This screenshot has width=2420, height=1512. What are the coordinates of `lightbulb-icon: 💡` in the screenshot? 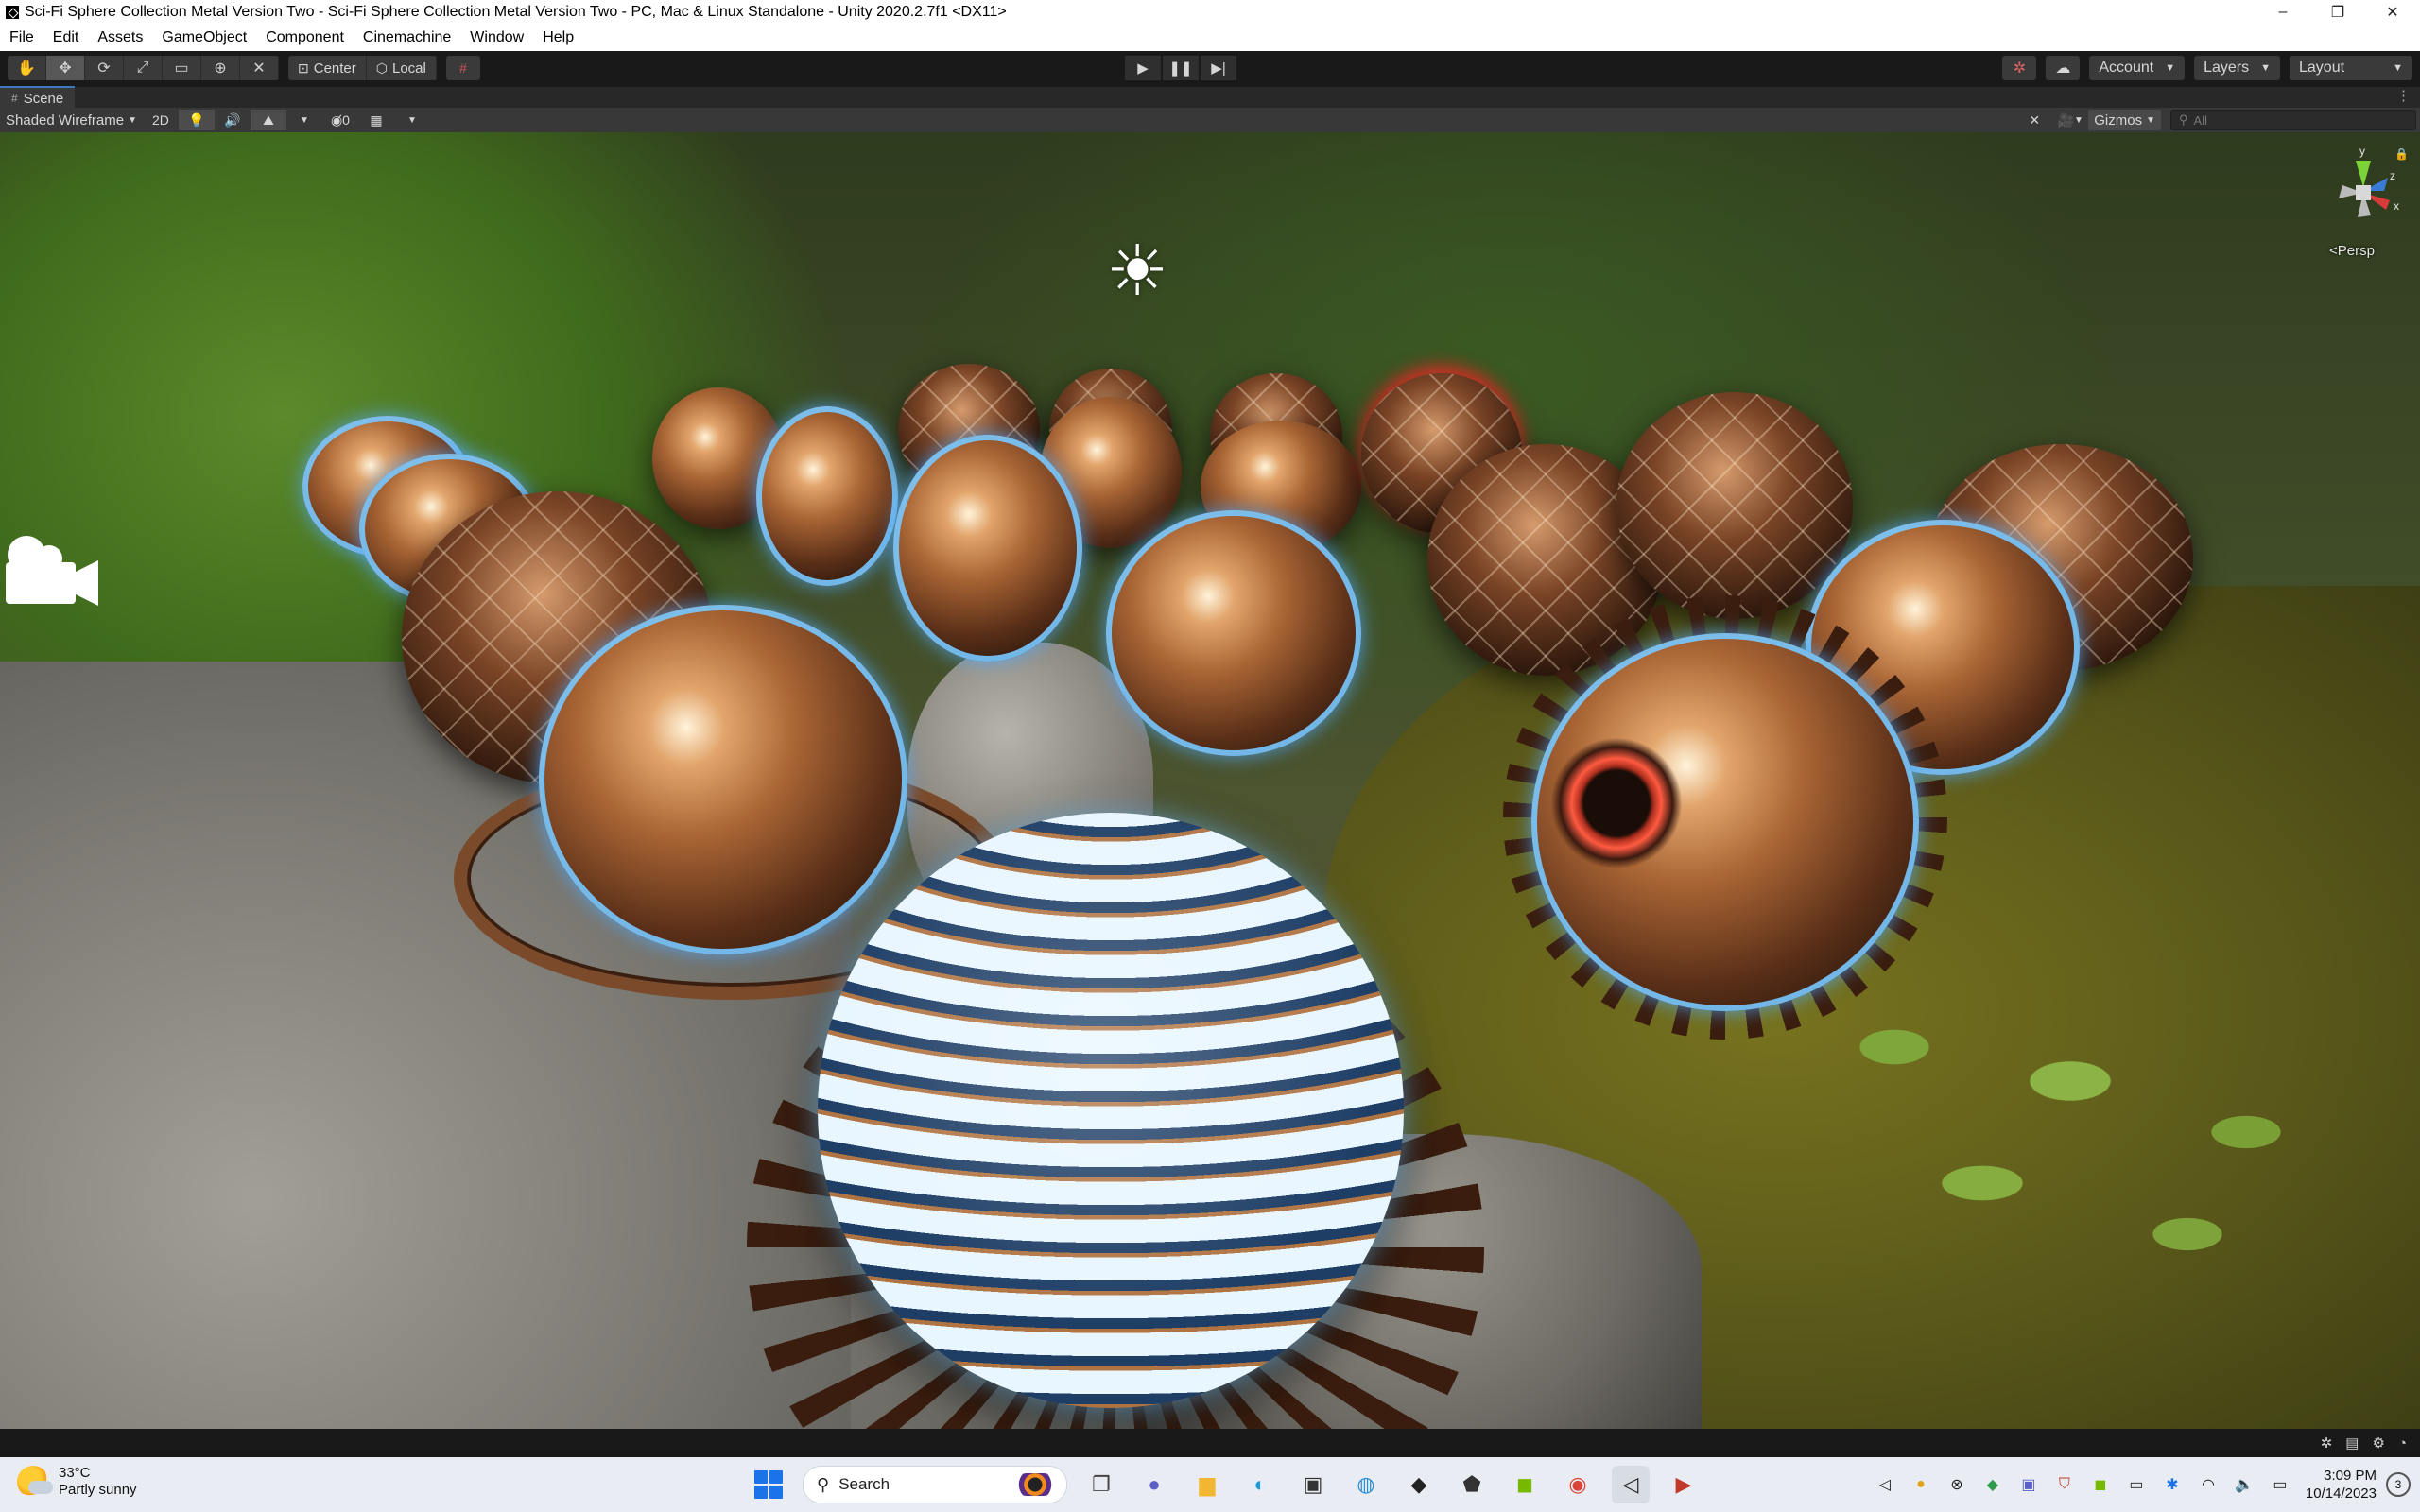 It's located at (196, 120).